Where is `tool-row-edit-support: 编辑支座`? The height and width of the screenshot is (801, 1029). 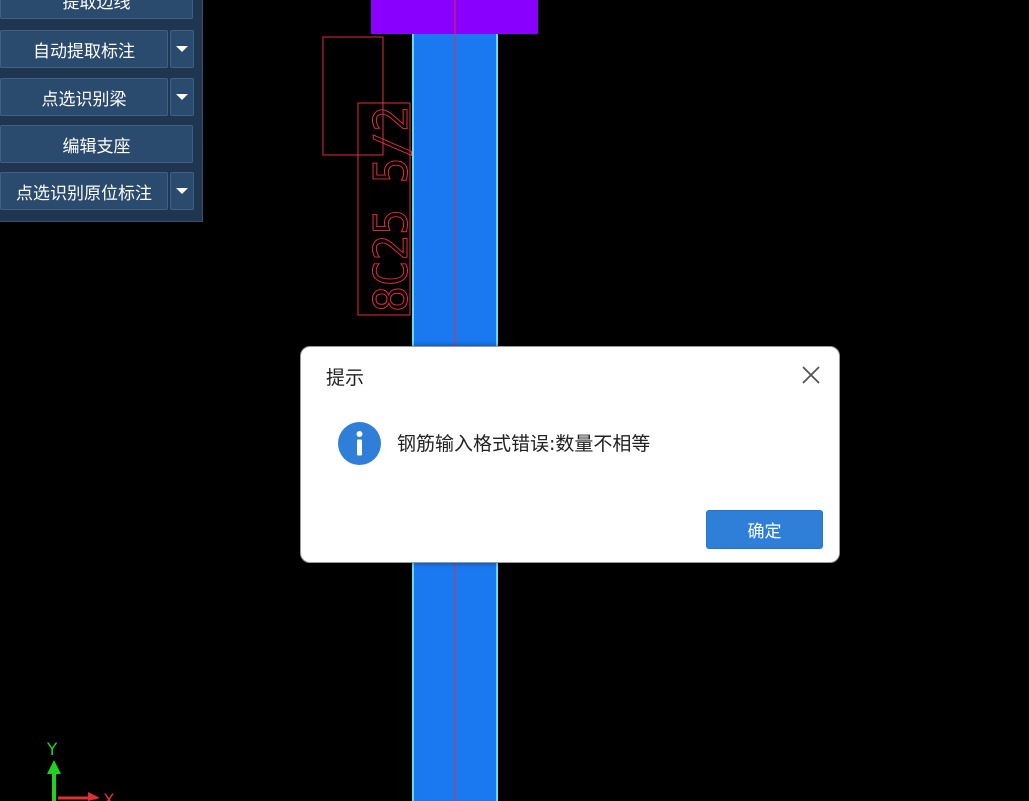 tool-row-edit-support: 编辑支座 is located at coordinates (96, 144).